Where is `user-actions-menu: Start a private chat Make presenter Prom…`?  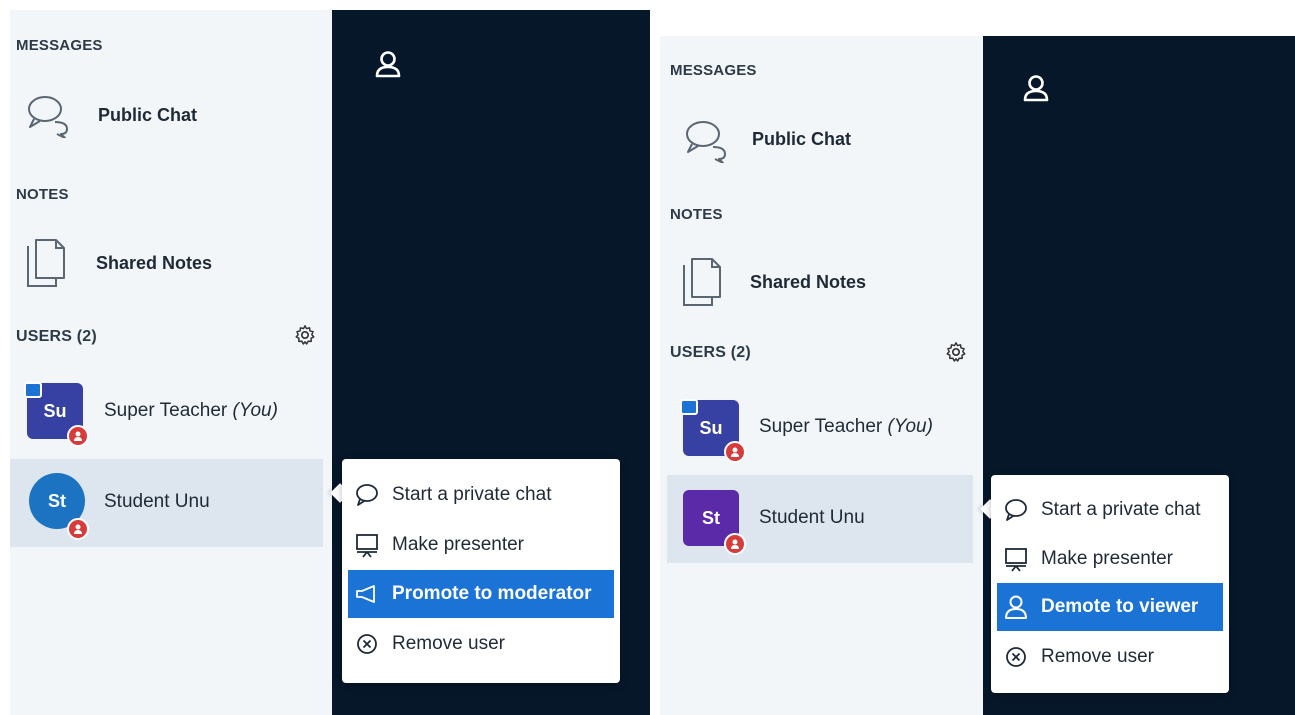 user-actions-menu: Start a private chat Make presenter Prom… is located at coordinates (481, 571).